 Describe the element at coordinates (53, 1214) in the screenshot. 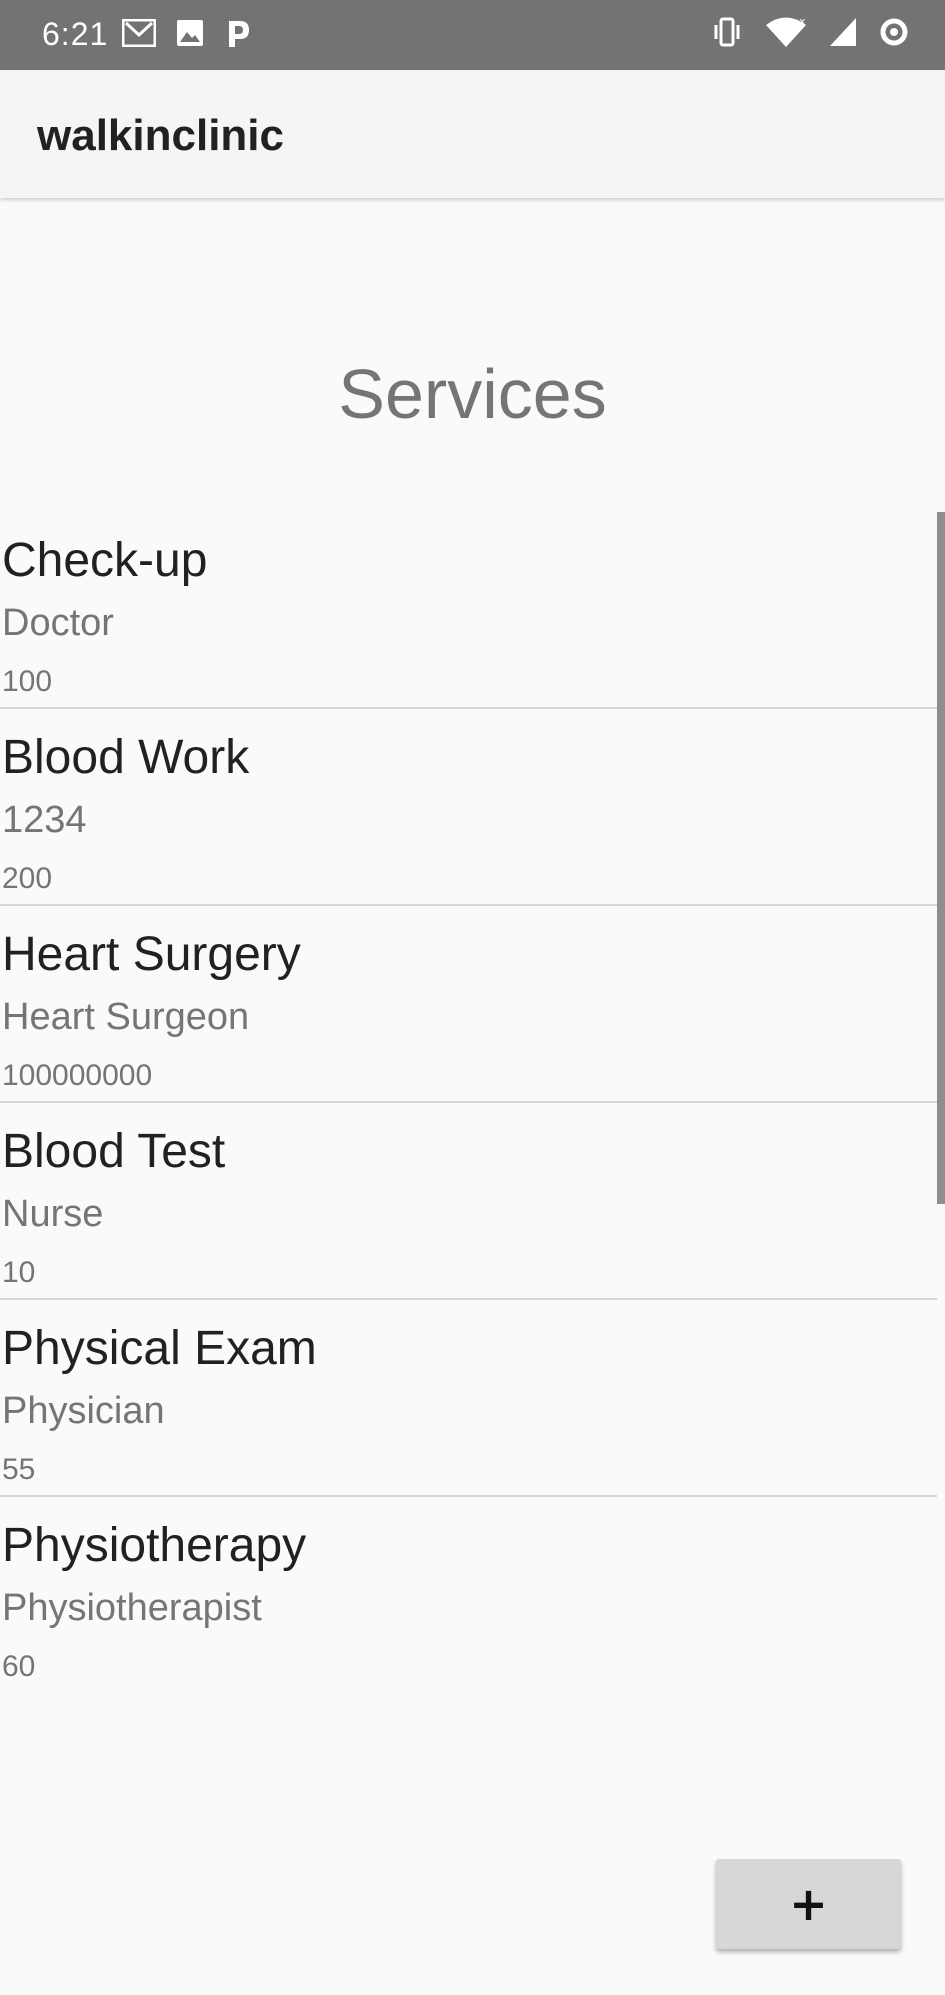

I see `service-provider: Nurse` at that location.